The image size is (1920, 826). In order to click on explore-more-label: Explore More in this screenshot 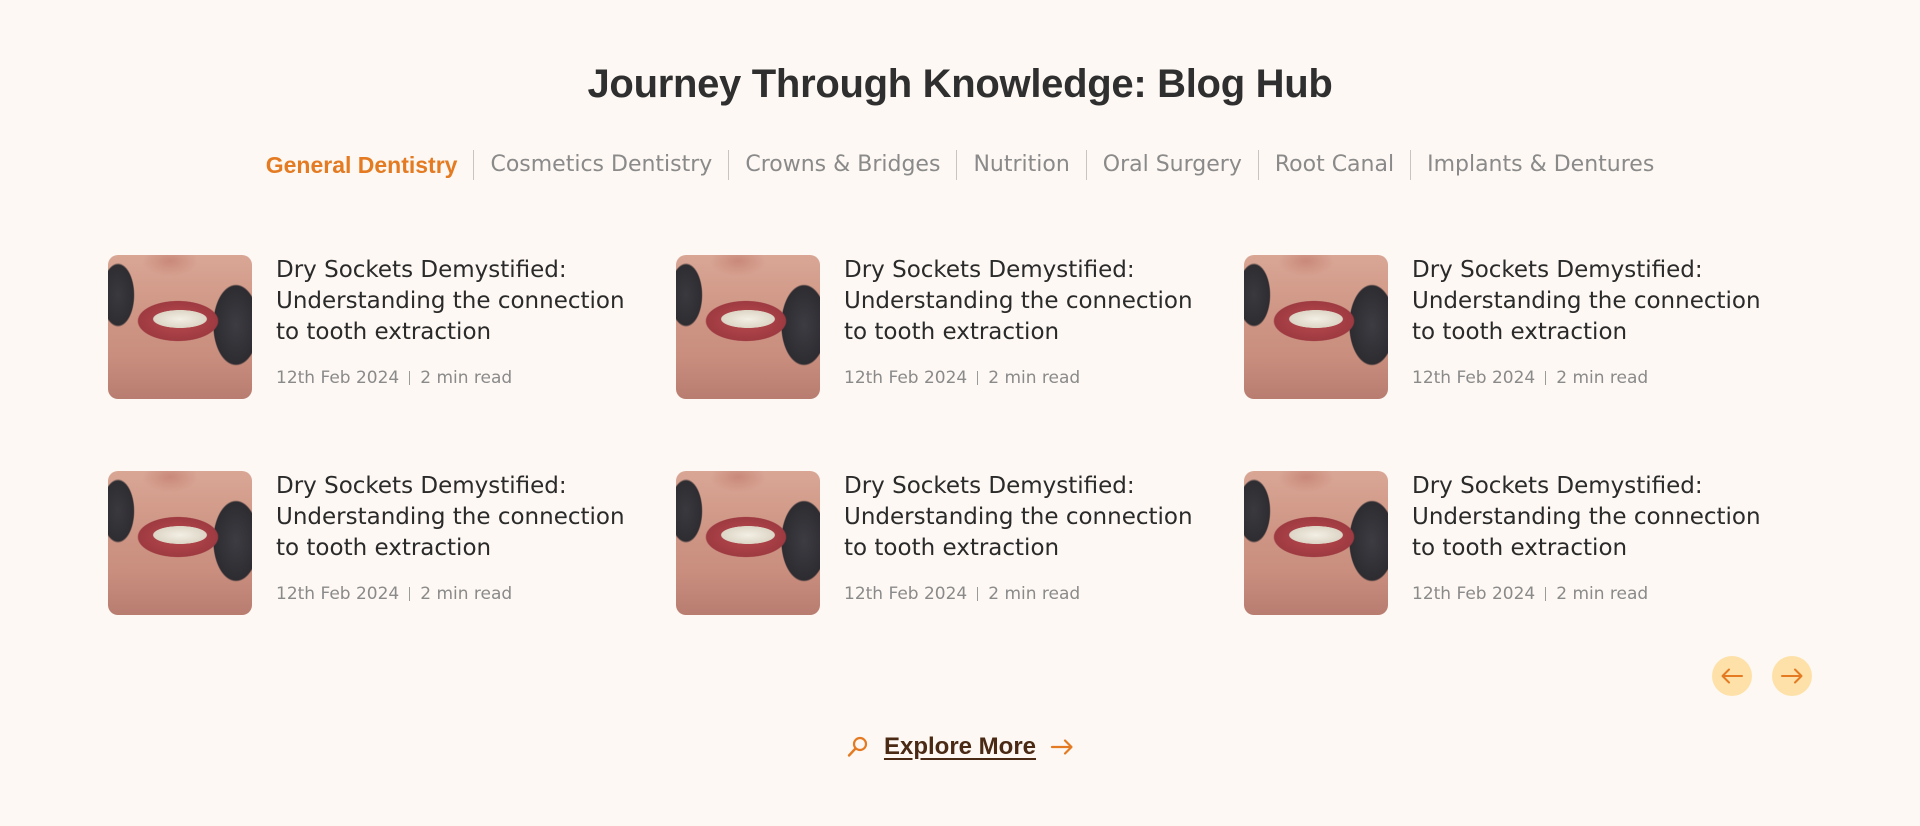, I will do `click(960, 747)`.